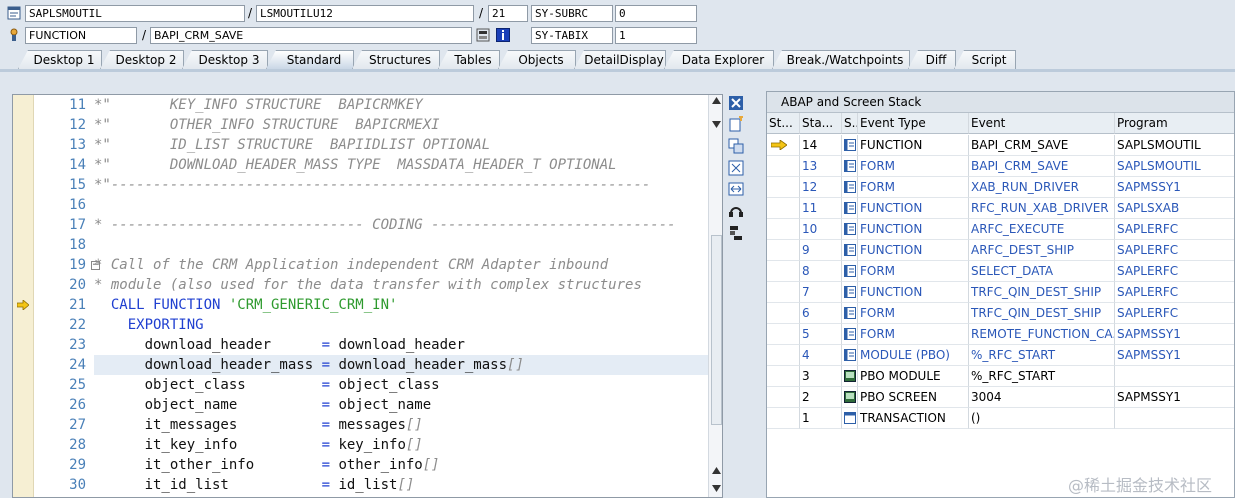 The image size is (1235, 498). What do you see at coordinates (396, 59) in the screenshot?
I see `tab-structures: Structures` at bounding box center [396, 59].